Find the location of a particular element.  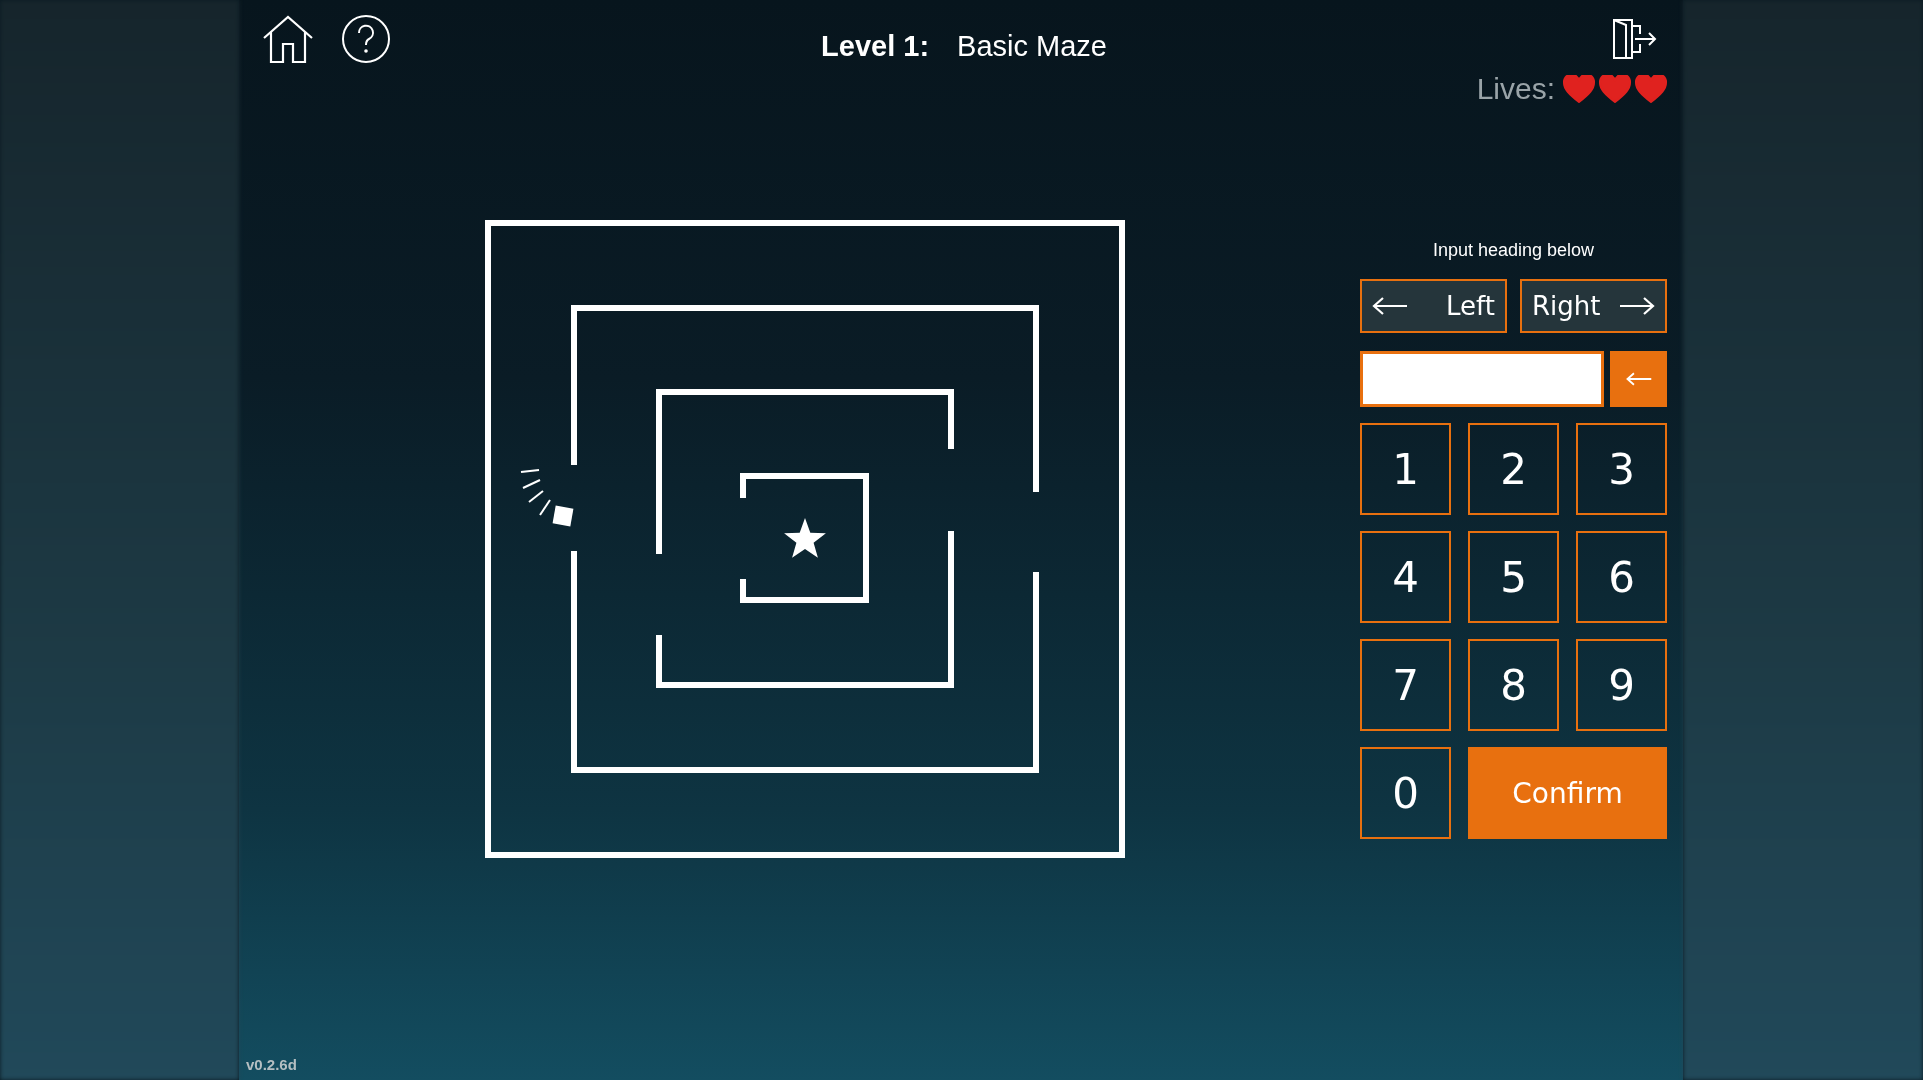

backspace-button is located at coordinates (1638, 379).